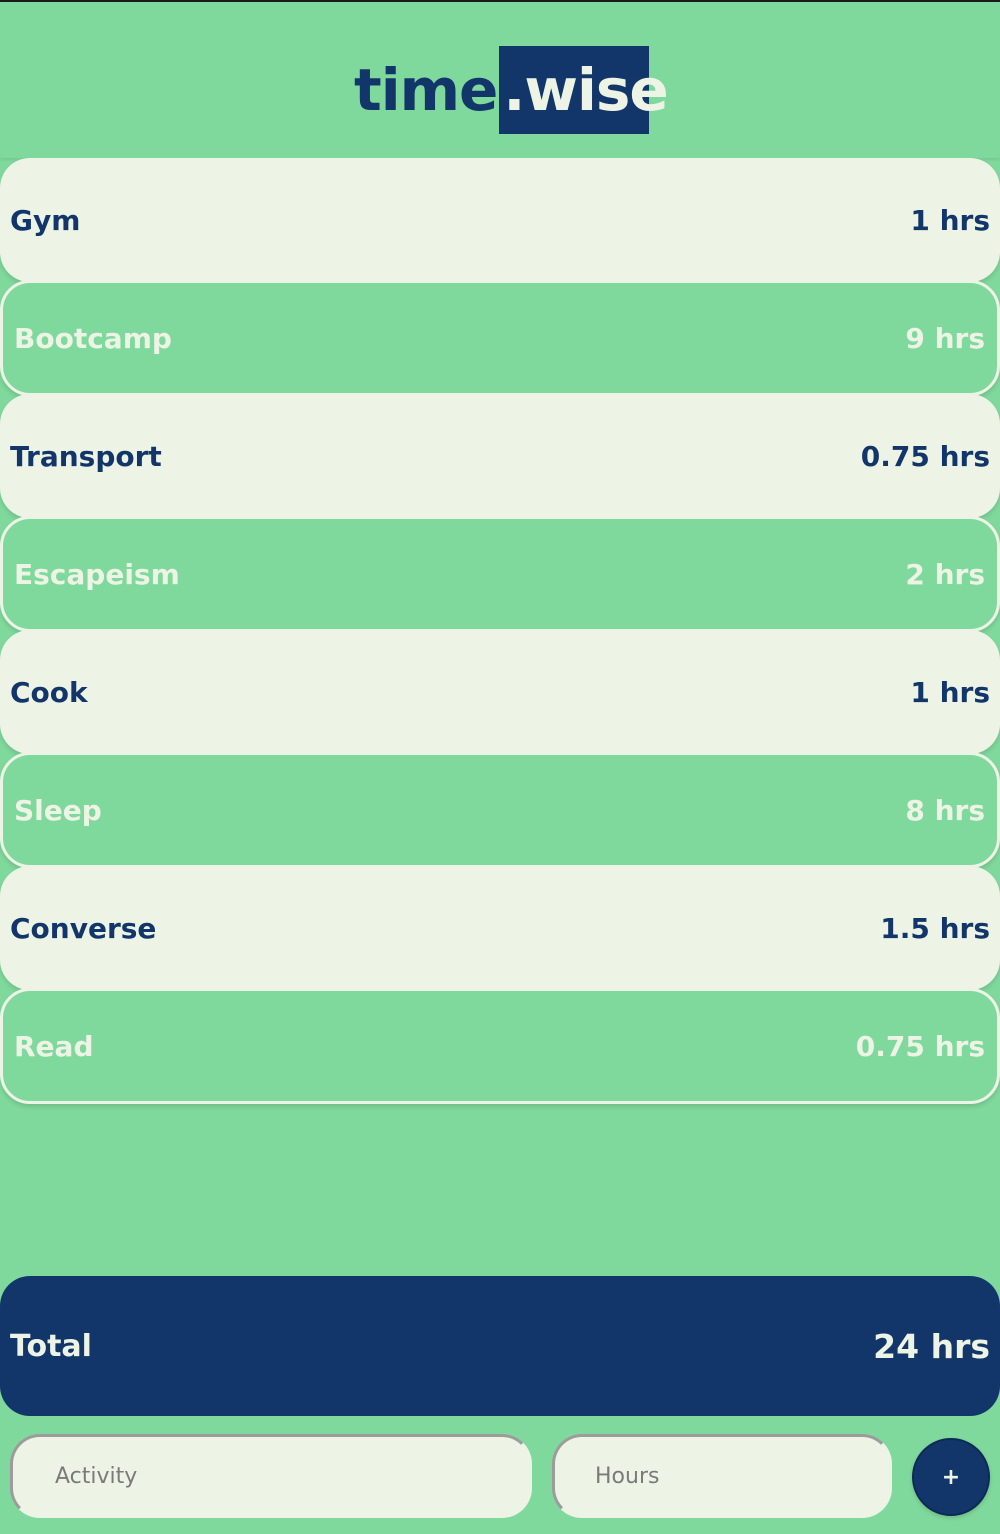  I want to click on activity-name: Escapeism, so click(97, 574).